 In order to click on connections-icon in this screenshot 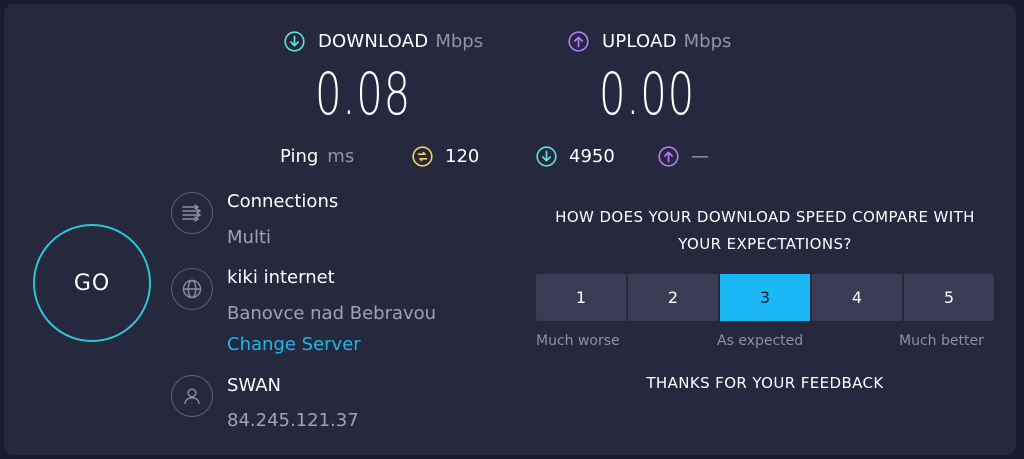, I will do `click(192, 213)`.